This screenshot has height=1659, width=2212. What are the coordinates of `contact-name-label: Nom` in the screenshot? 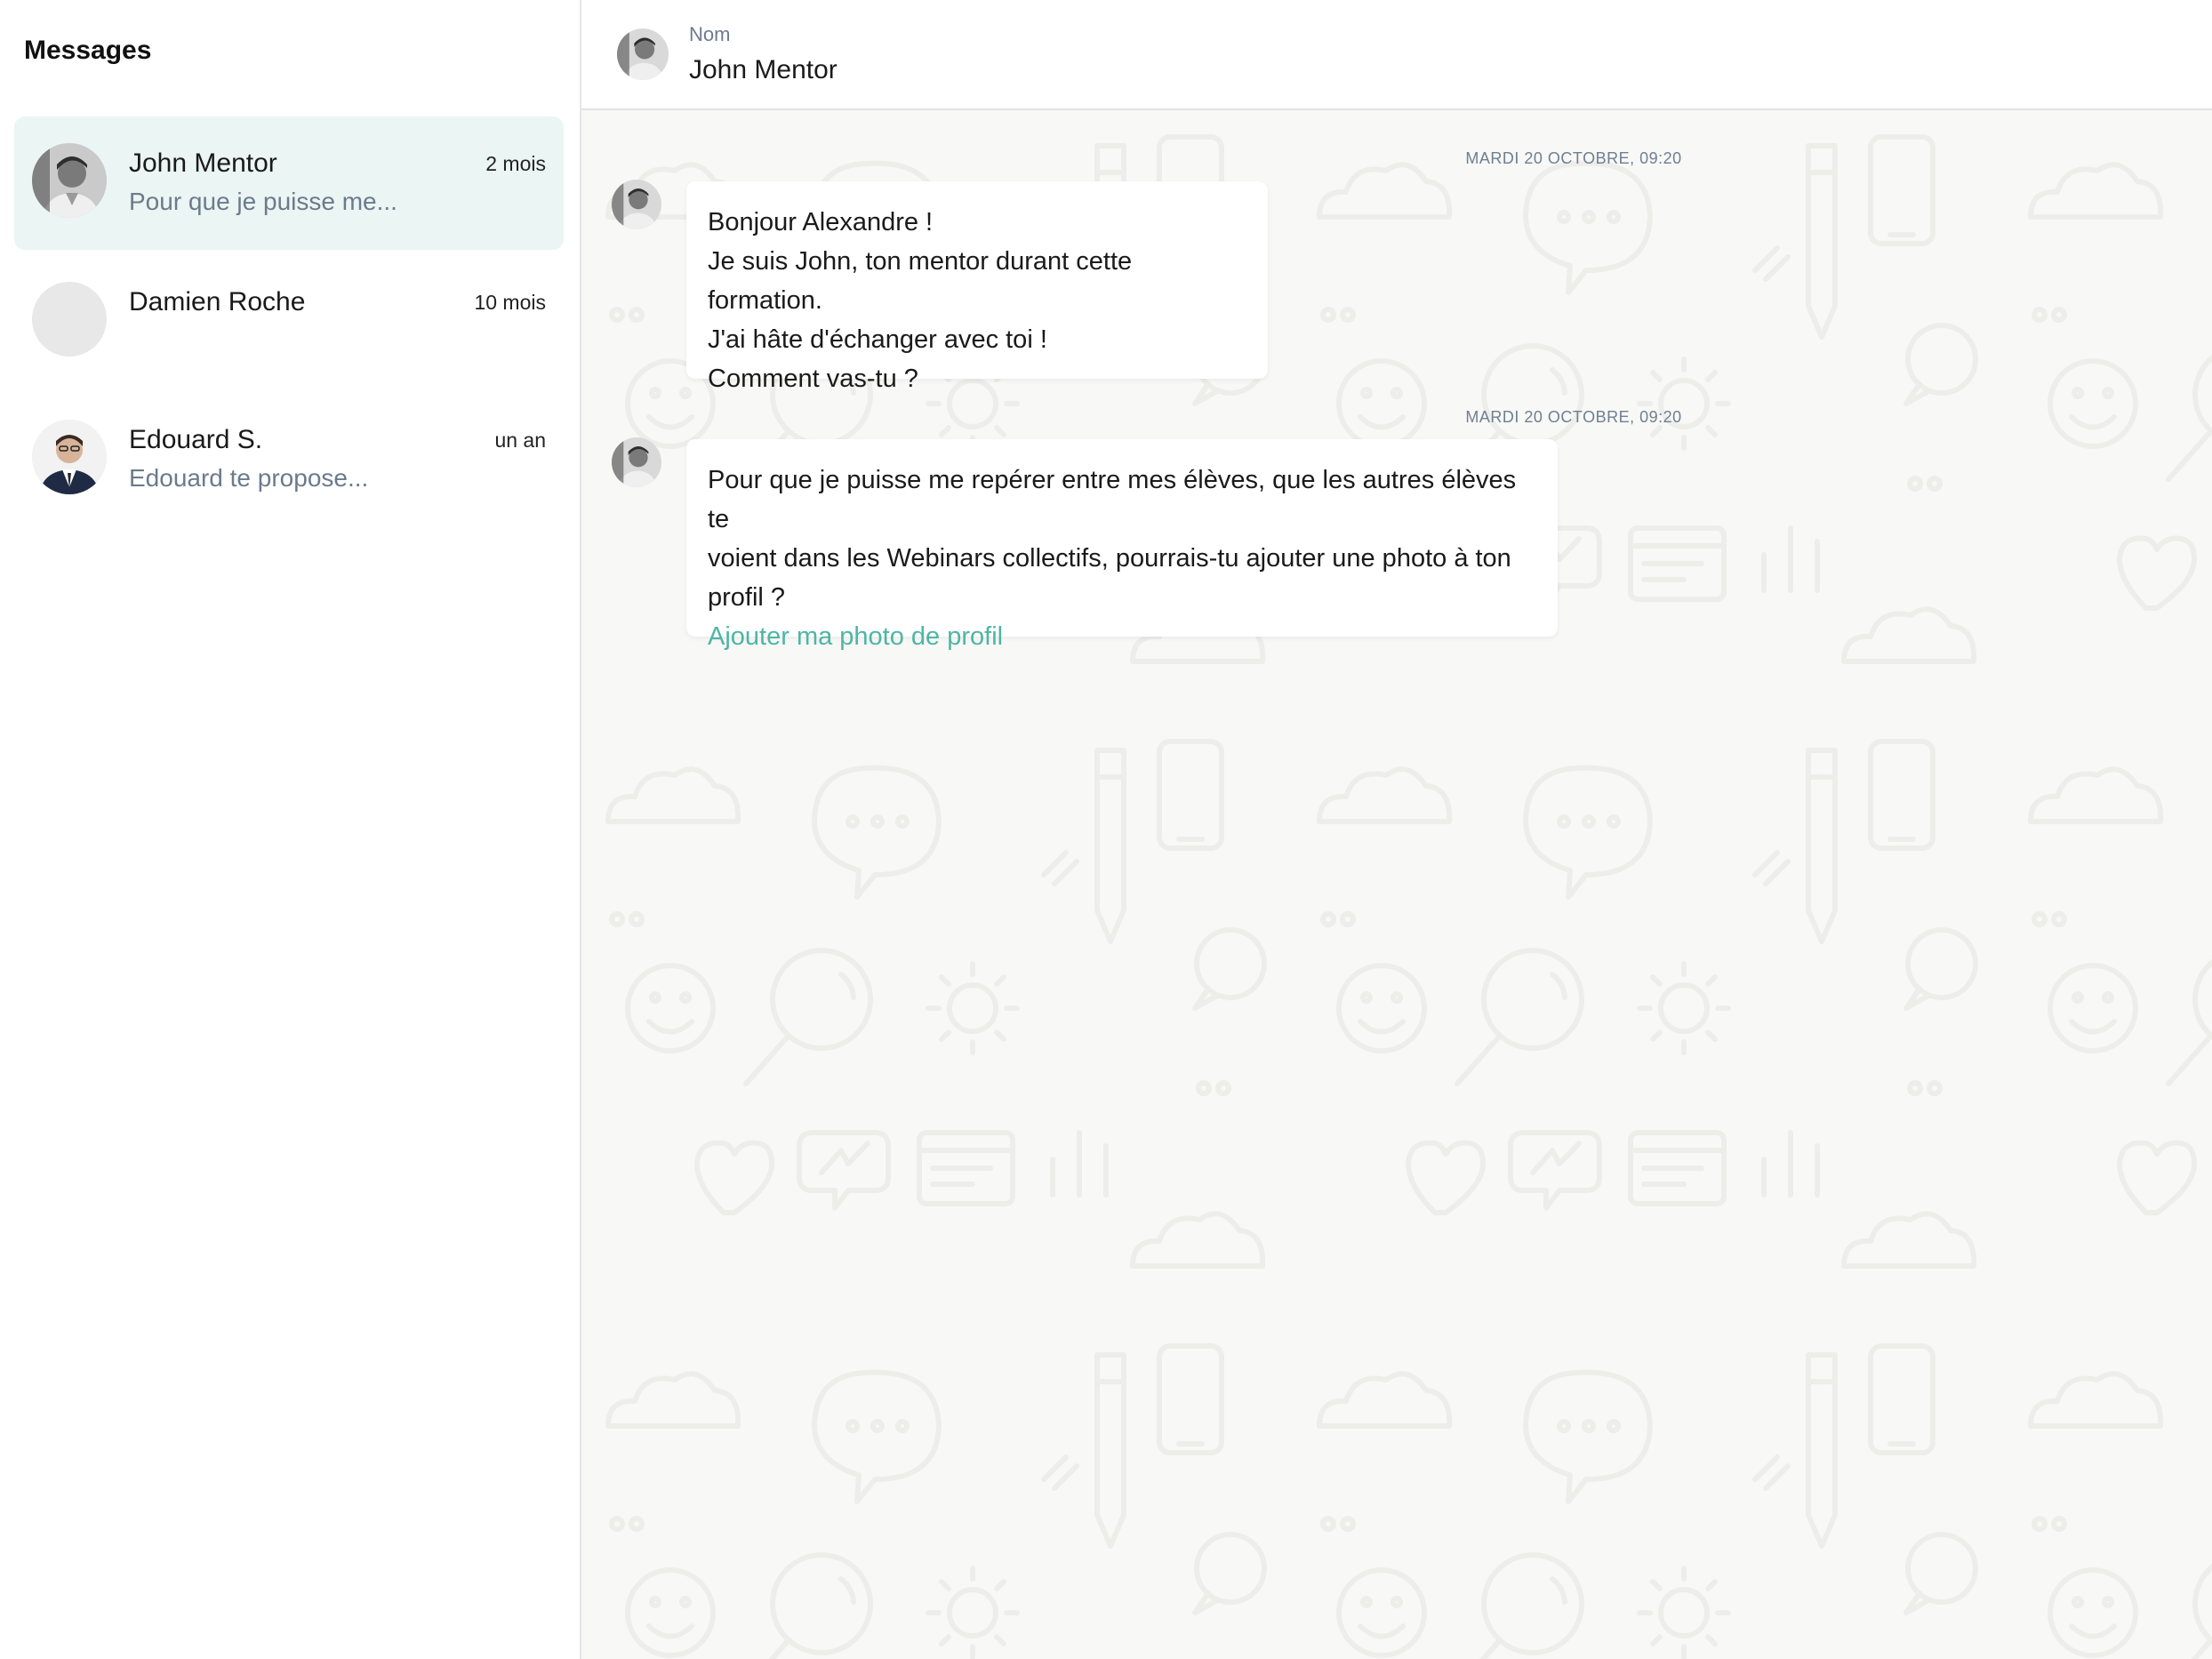 It's located at (710, 34).